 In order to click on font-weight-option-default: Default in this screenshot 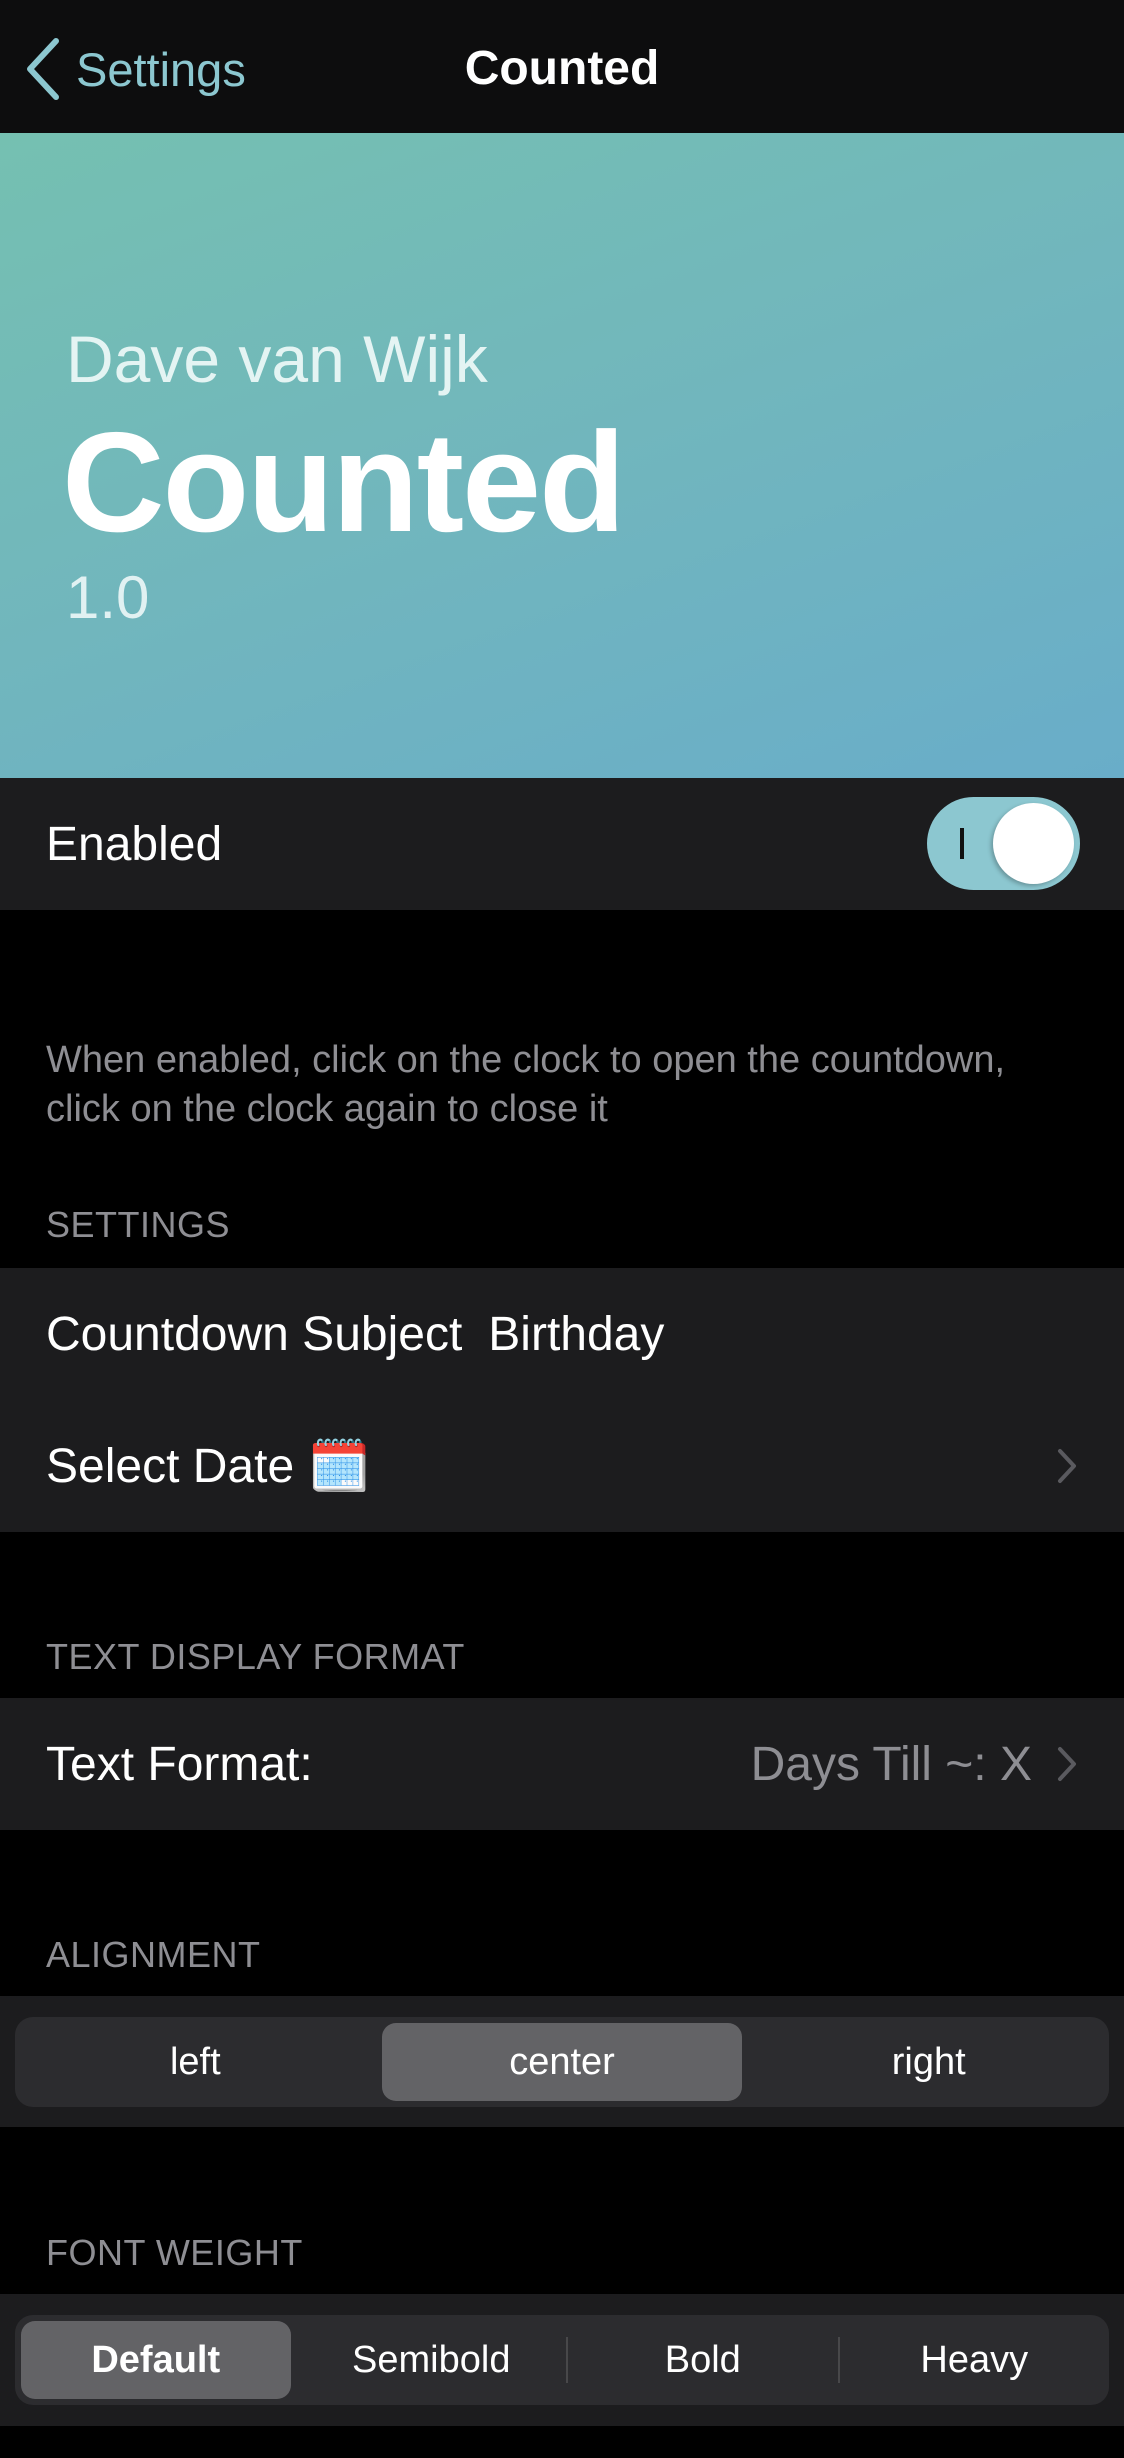, I will do `click(156, 2360)`.